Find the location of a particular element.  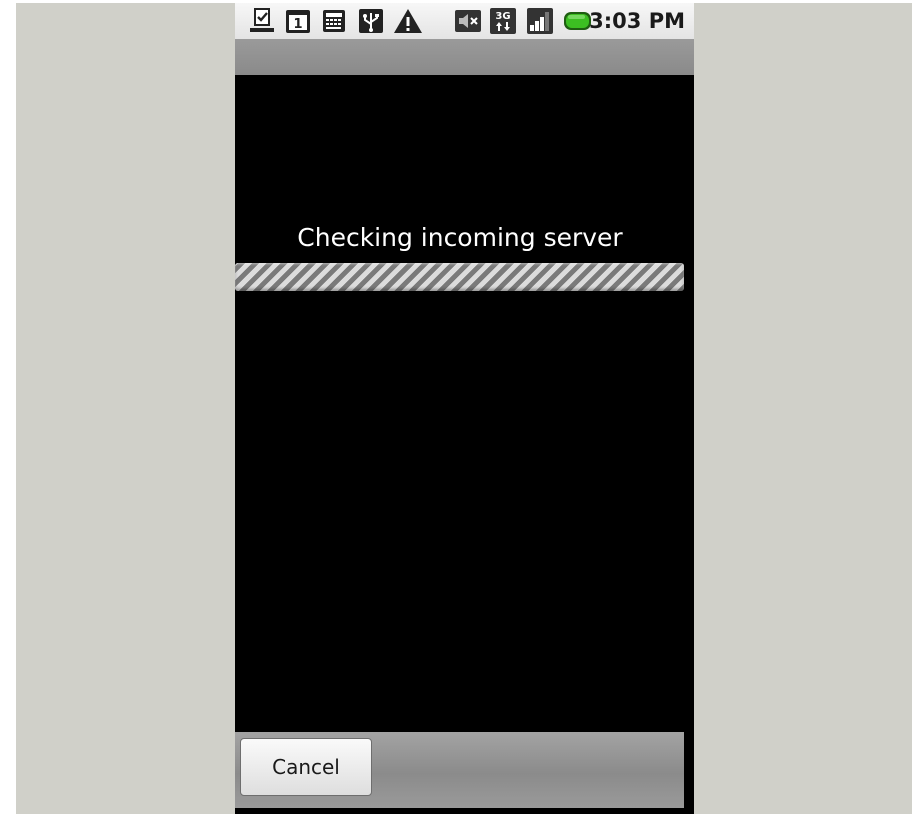

status-time: 3:03 PM is located at coordinates (637, 21).